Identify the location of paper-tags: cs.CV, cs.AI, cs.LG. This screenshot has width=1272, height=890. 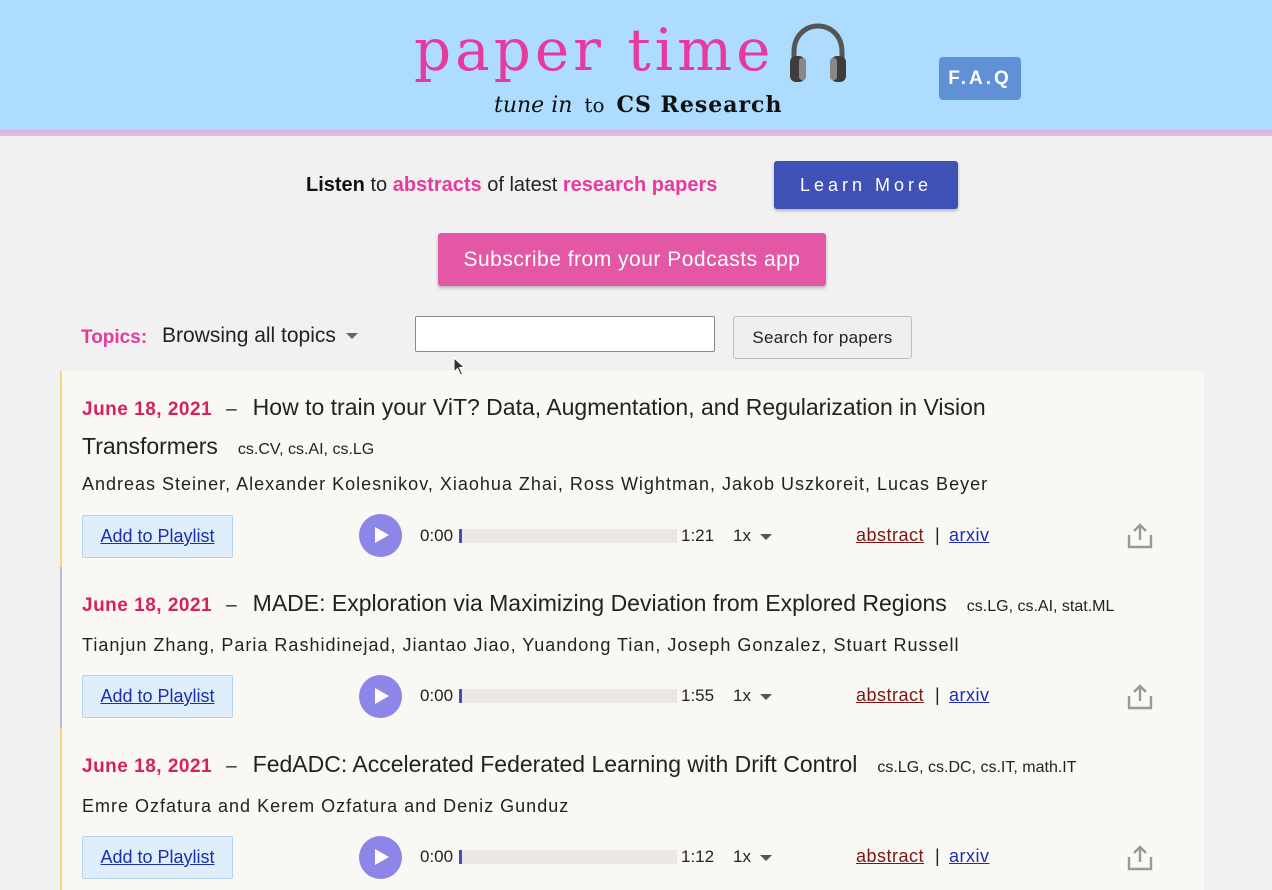
(306, 449).